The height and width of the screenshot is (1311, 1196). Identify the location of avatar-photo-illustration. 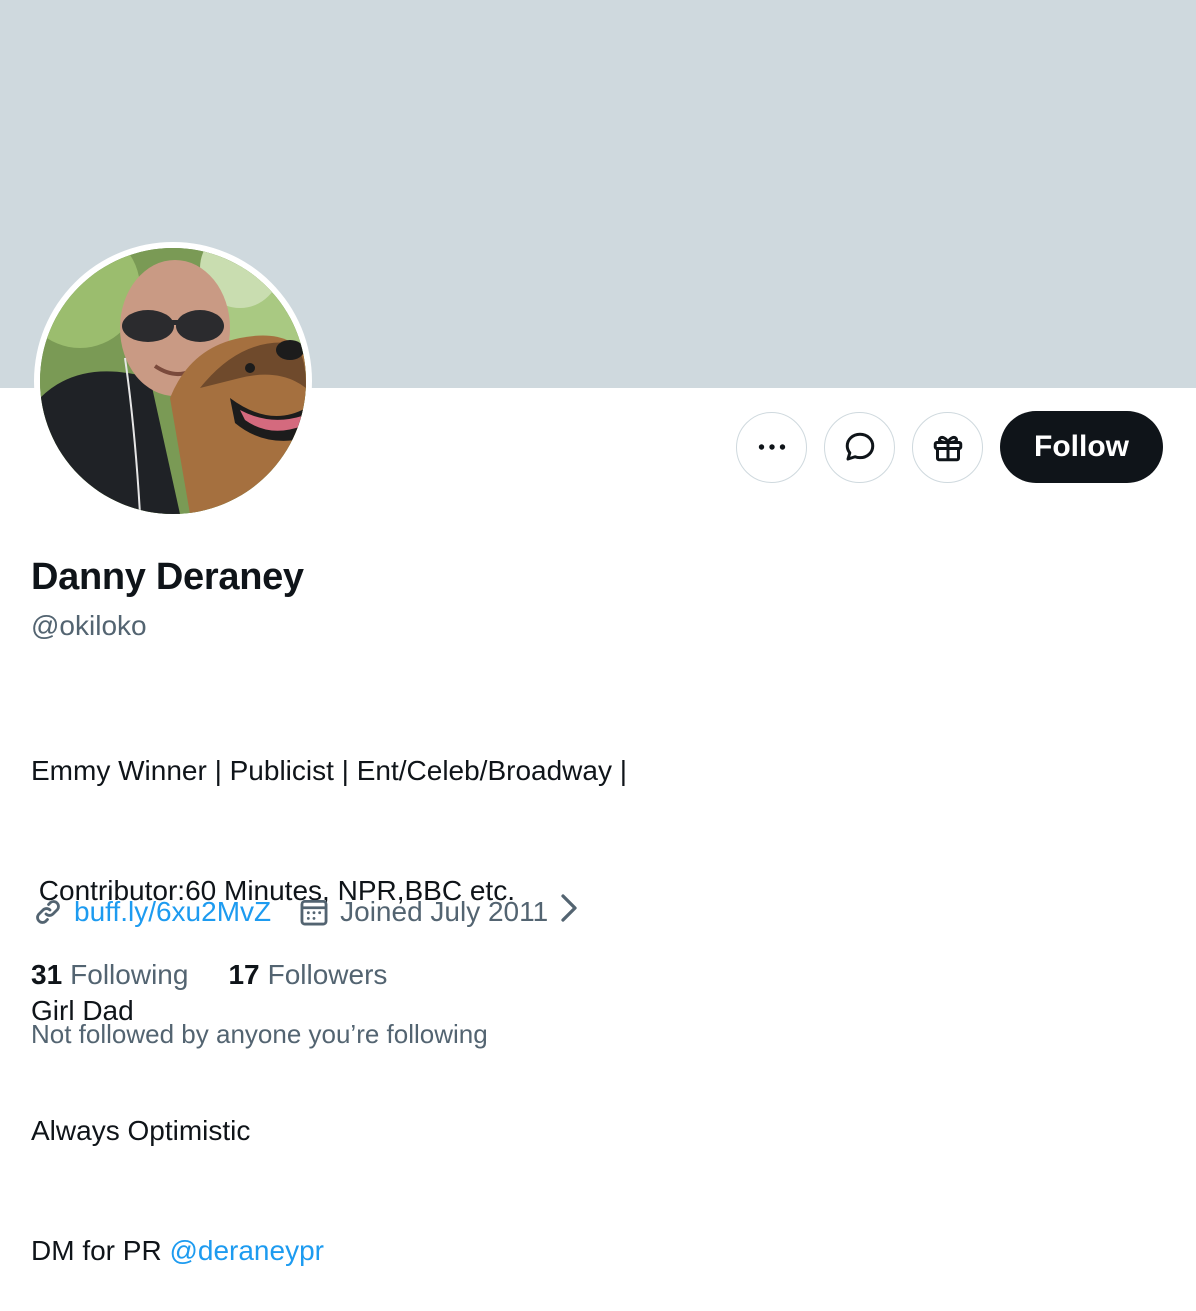
(173, 381).